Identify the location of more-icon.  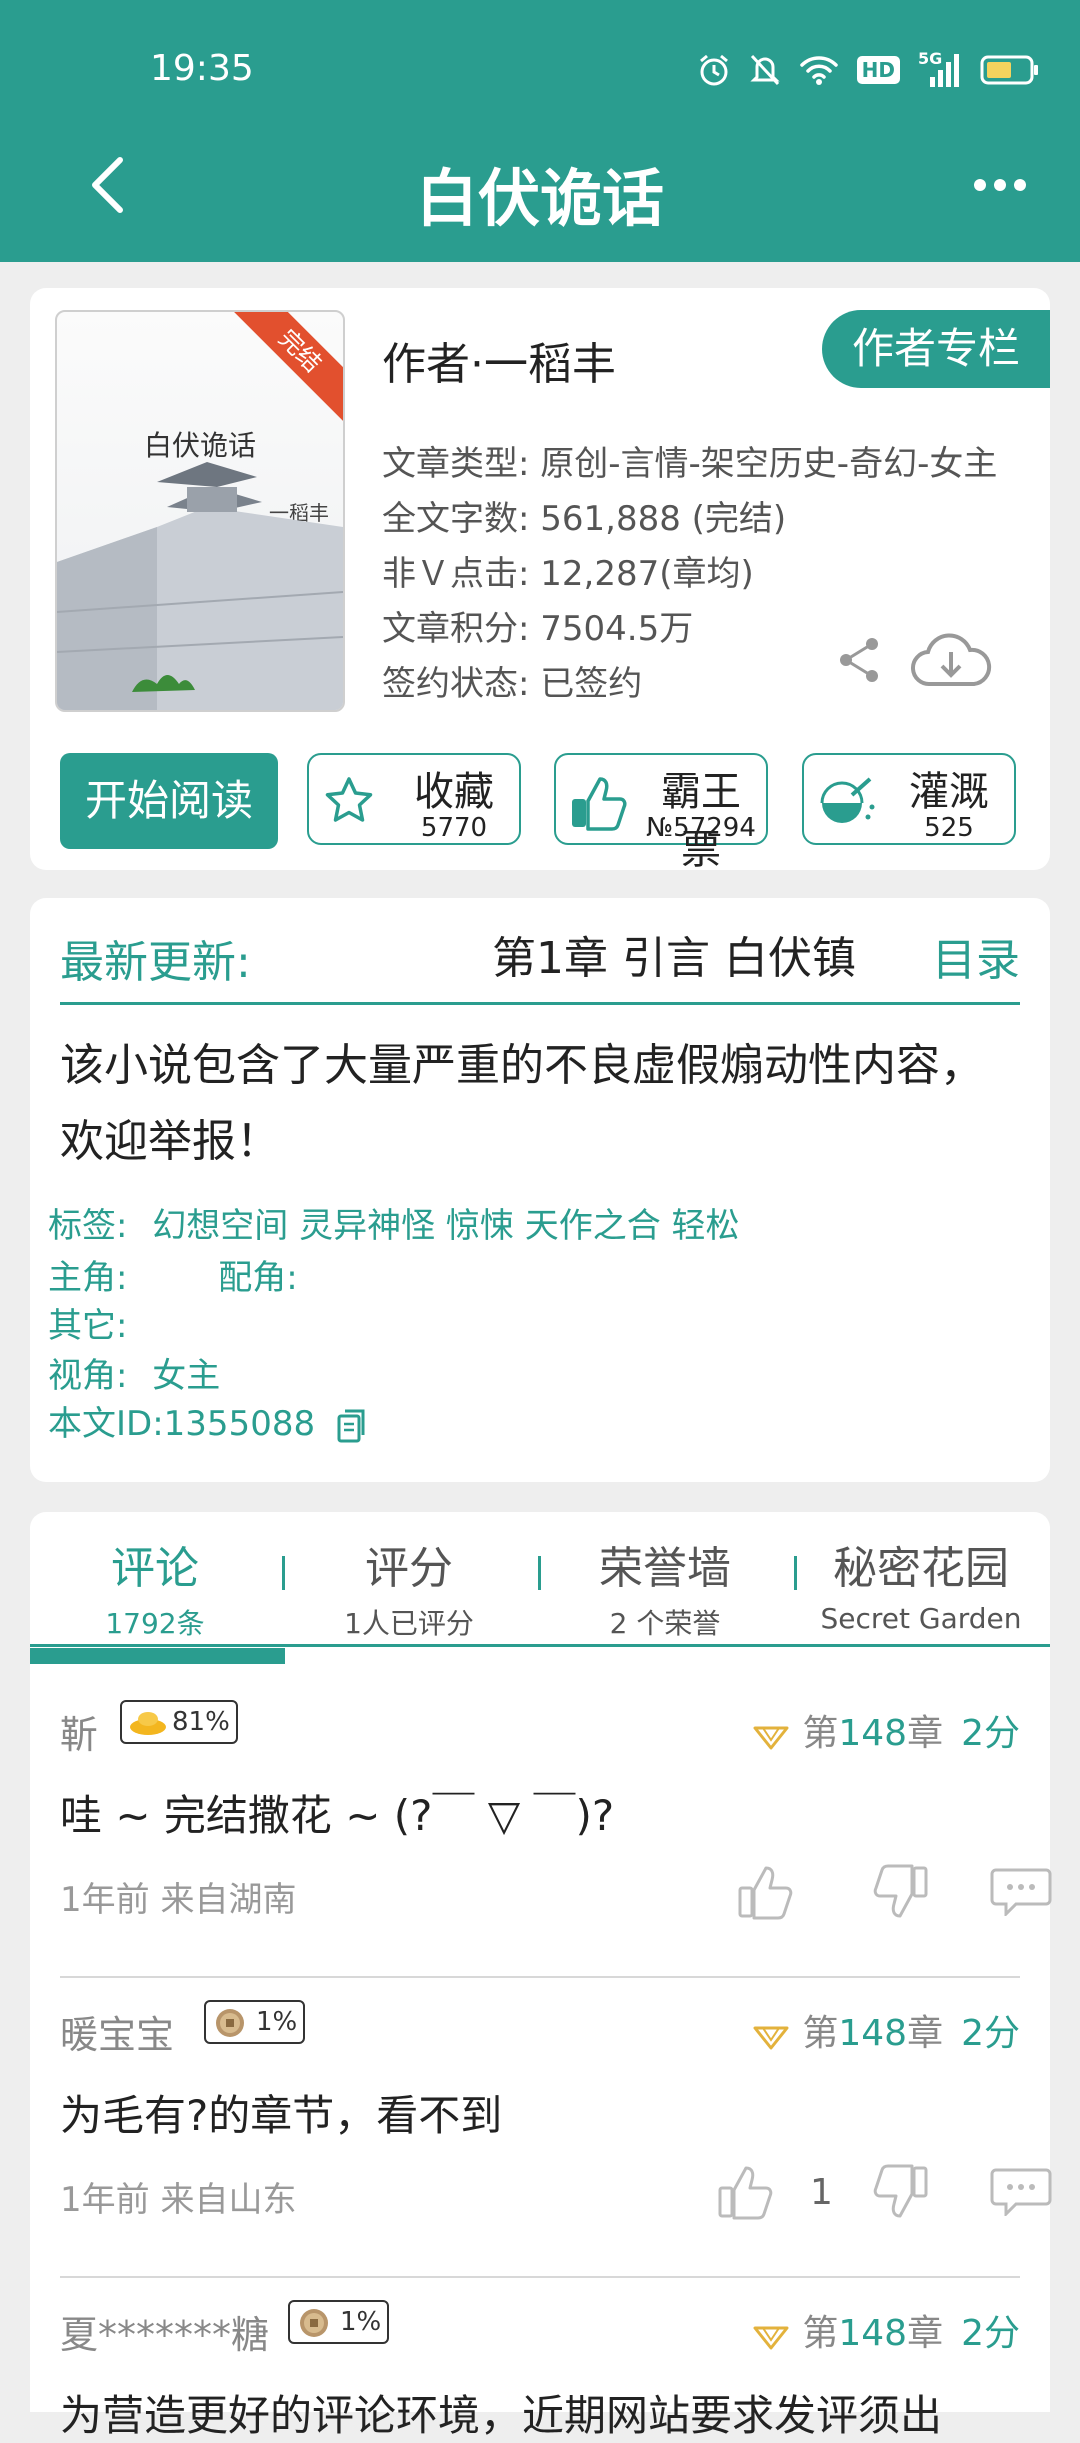
(1000, 185).